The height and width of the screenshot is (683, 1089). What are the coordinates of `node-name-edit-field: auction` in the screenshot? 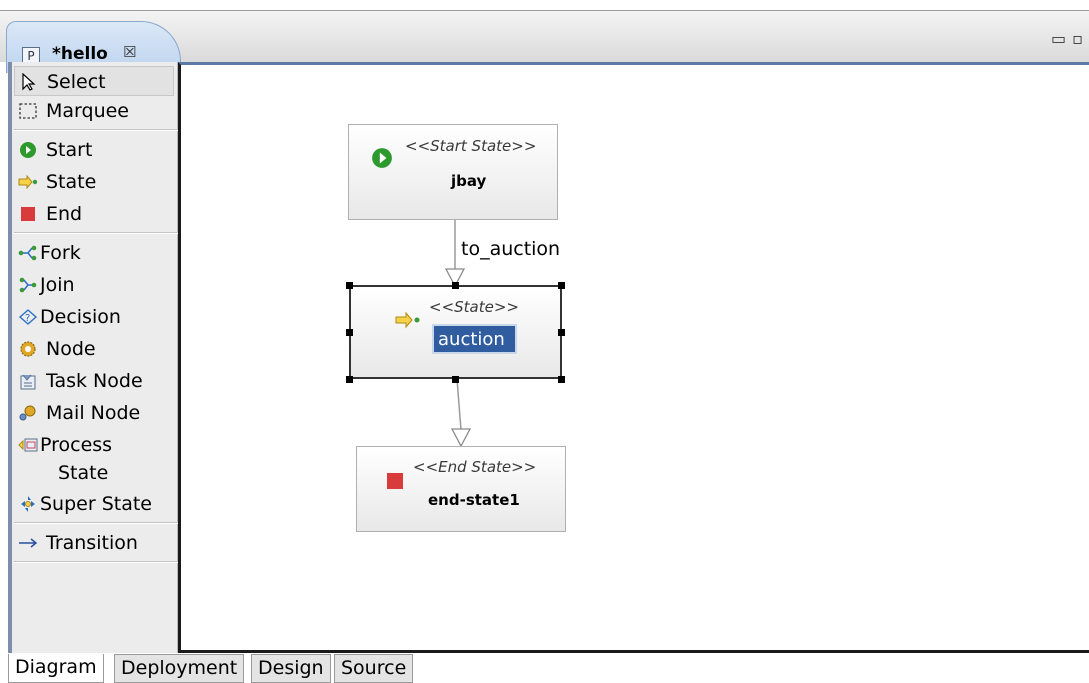 It's located at (474, 339).